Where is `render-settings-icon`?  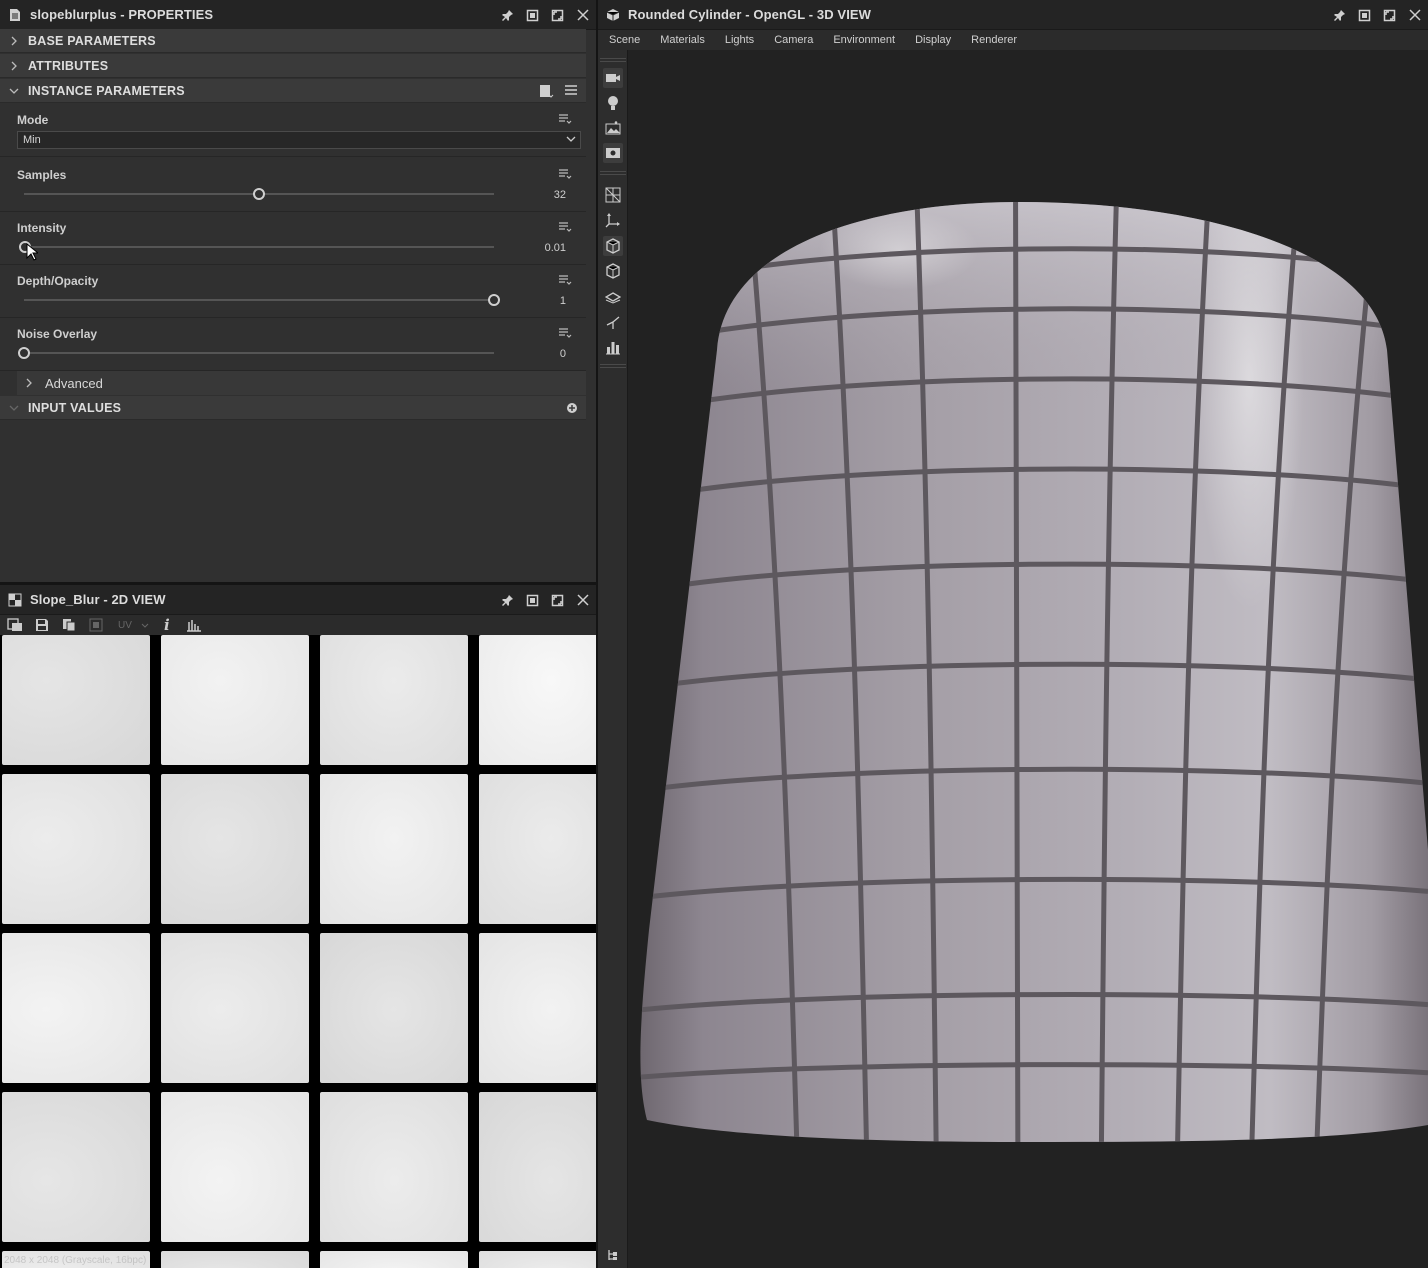 render-settings-icon is located at coordinates (613, 153).